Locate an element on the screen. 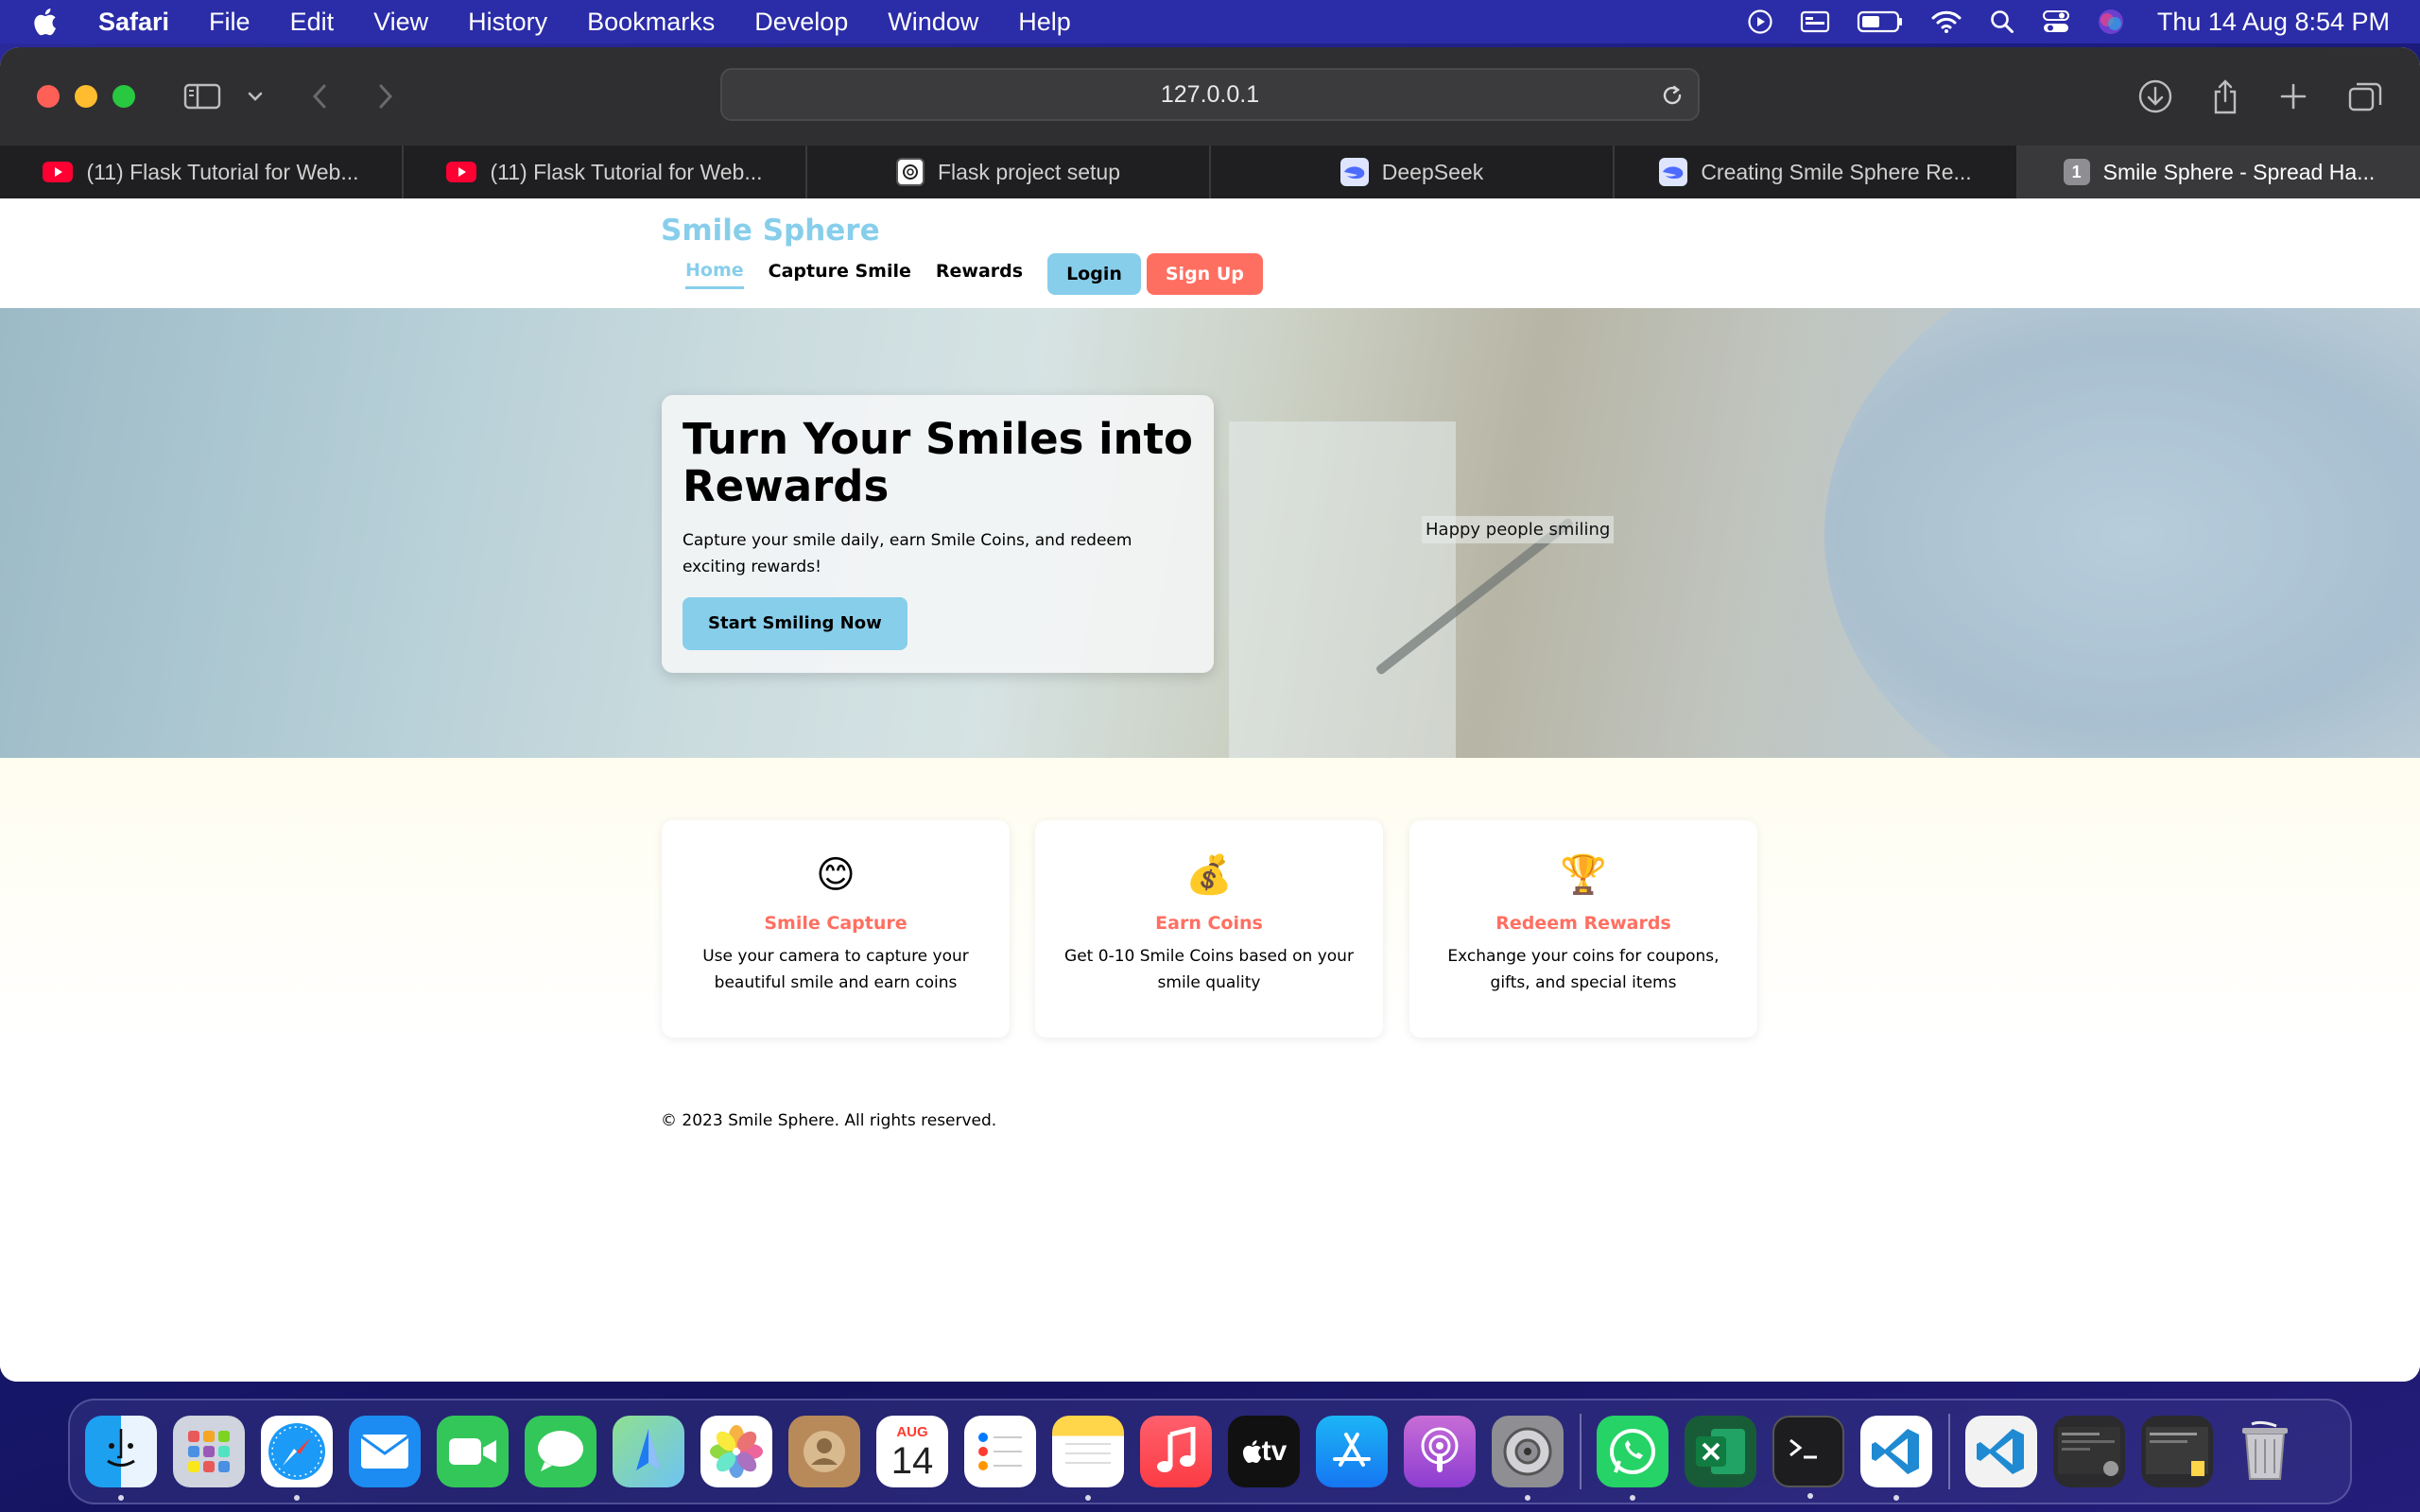 This screenshot has height=1512, width=2420. money-bag-icon: 💰 is located at coordinates (1209, 875).